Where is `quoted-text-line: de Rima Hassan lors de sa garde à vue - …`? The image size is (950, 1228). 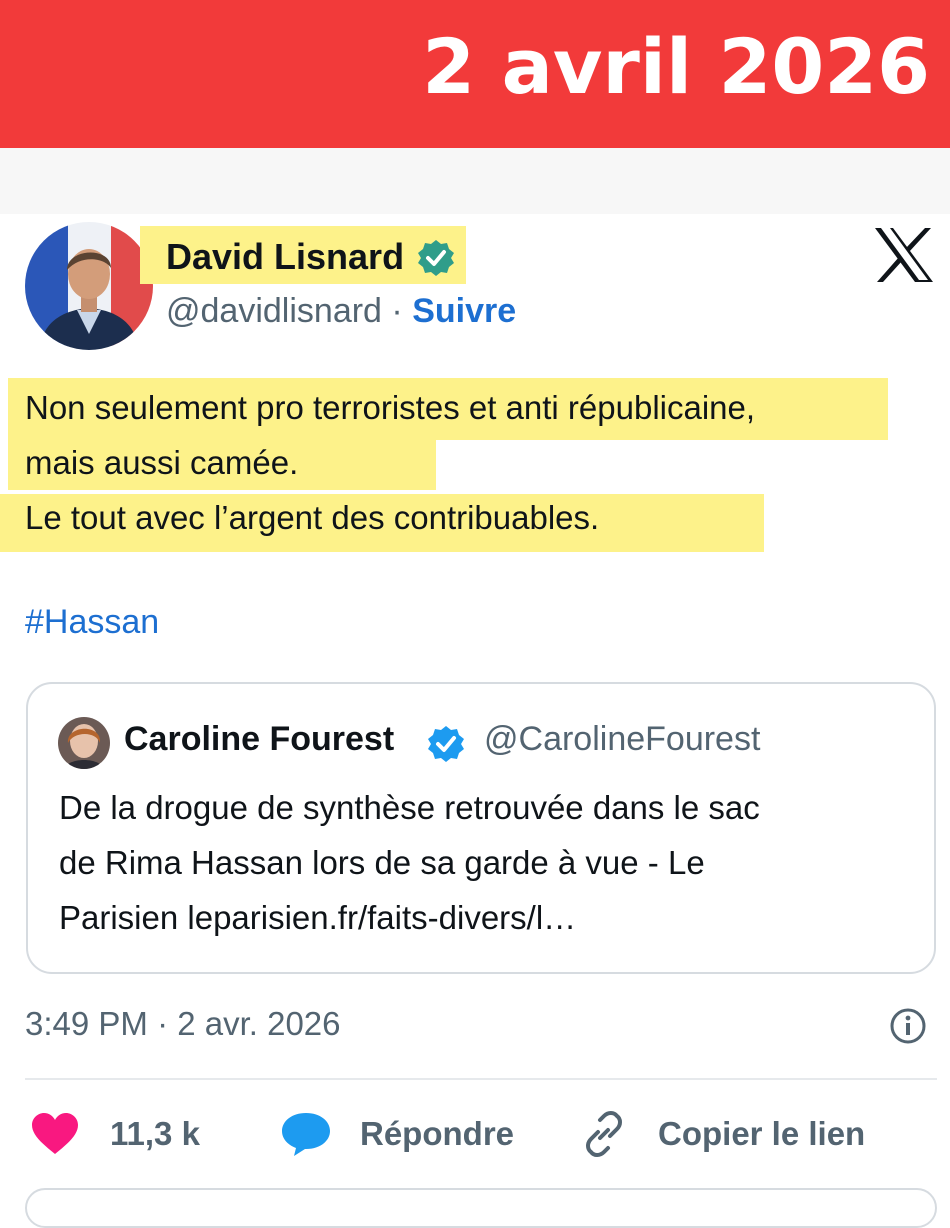
quoted-text-line: de Rima Hassan lors de sa garde à vue - … is located at coordinates (382, 862).